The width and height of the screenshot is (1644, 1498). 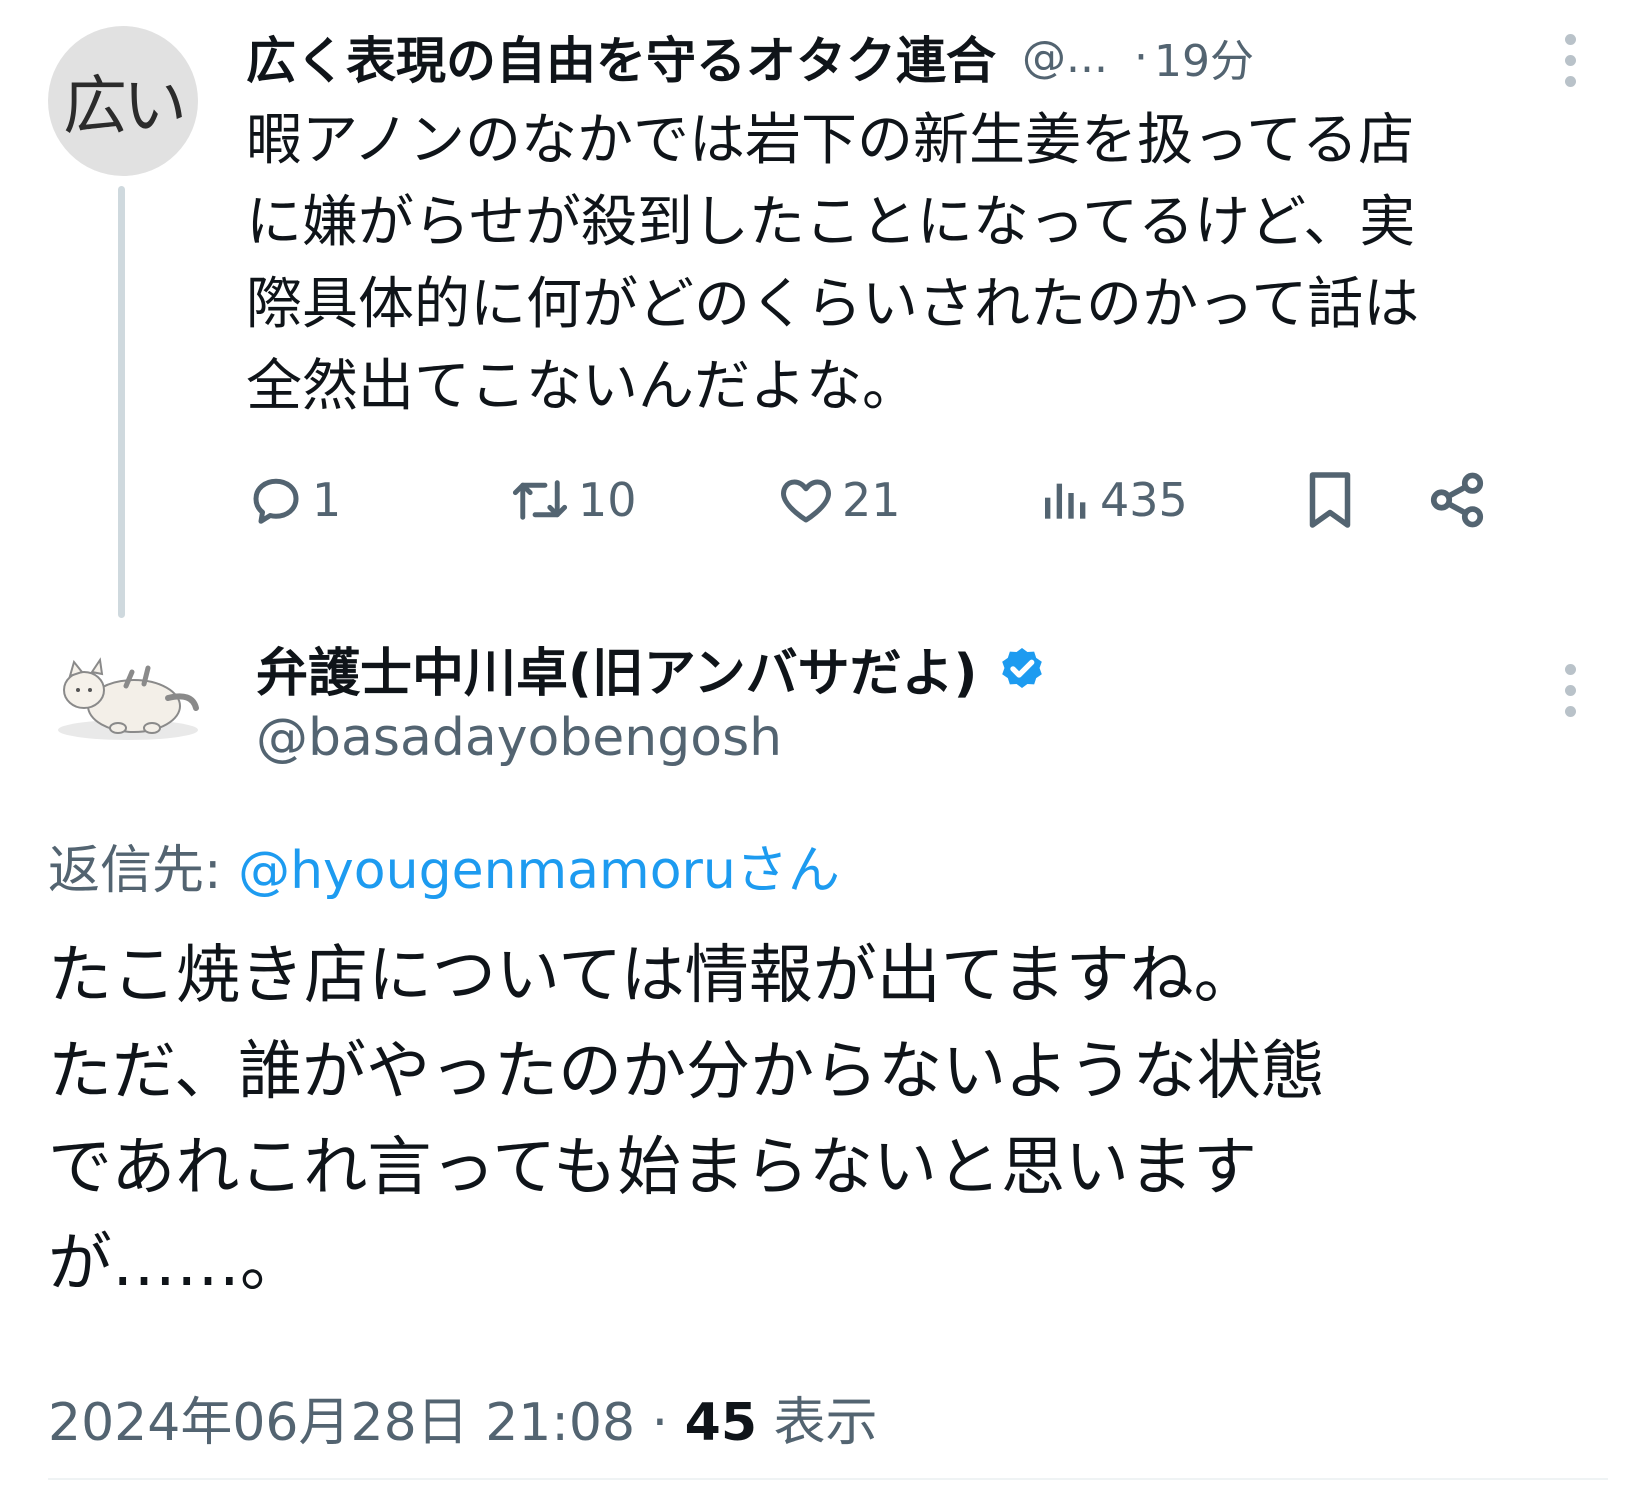 What do you see at coordinates (916, 500) in the screenshot?
I see `parent-action-bar: 1 10 21 435` at bounding box center [916, 500].